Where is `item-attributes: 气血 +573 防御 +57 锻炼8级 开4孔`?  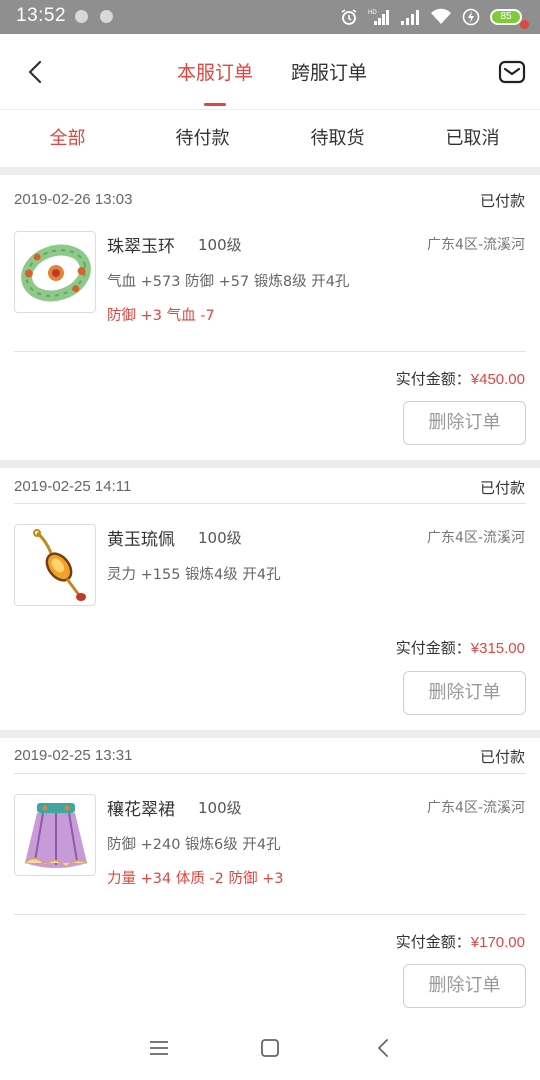 item-attributes: 气血 +573 防御 +57 锻炼8级 开4孔 is located at coordinates (228, 282).